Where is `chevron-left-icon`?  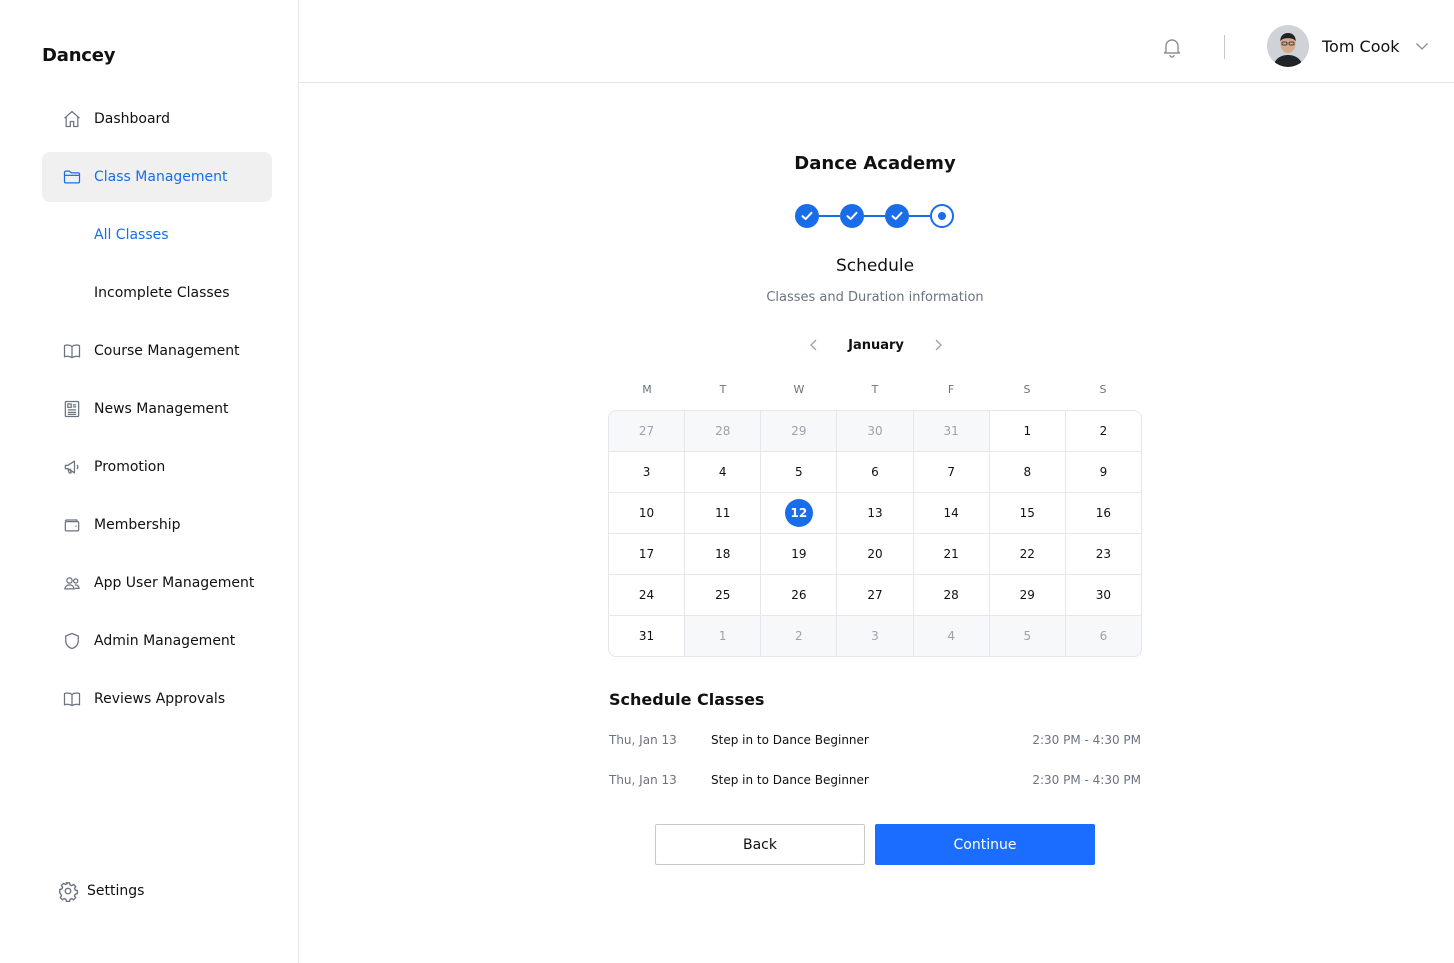
chevron-left-icon is located at coordinates (814, 345).